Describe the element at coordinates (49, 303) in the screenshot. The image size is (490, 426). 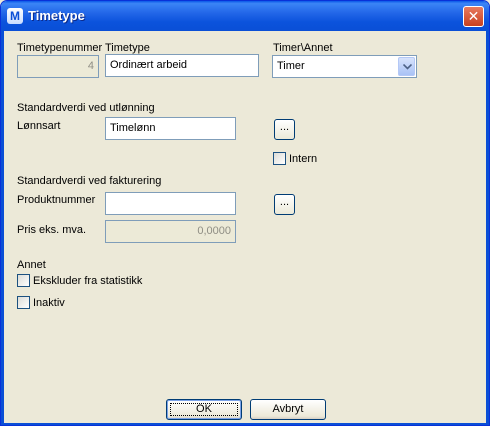
I see `inactive-label: Inaktiv` at that location.